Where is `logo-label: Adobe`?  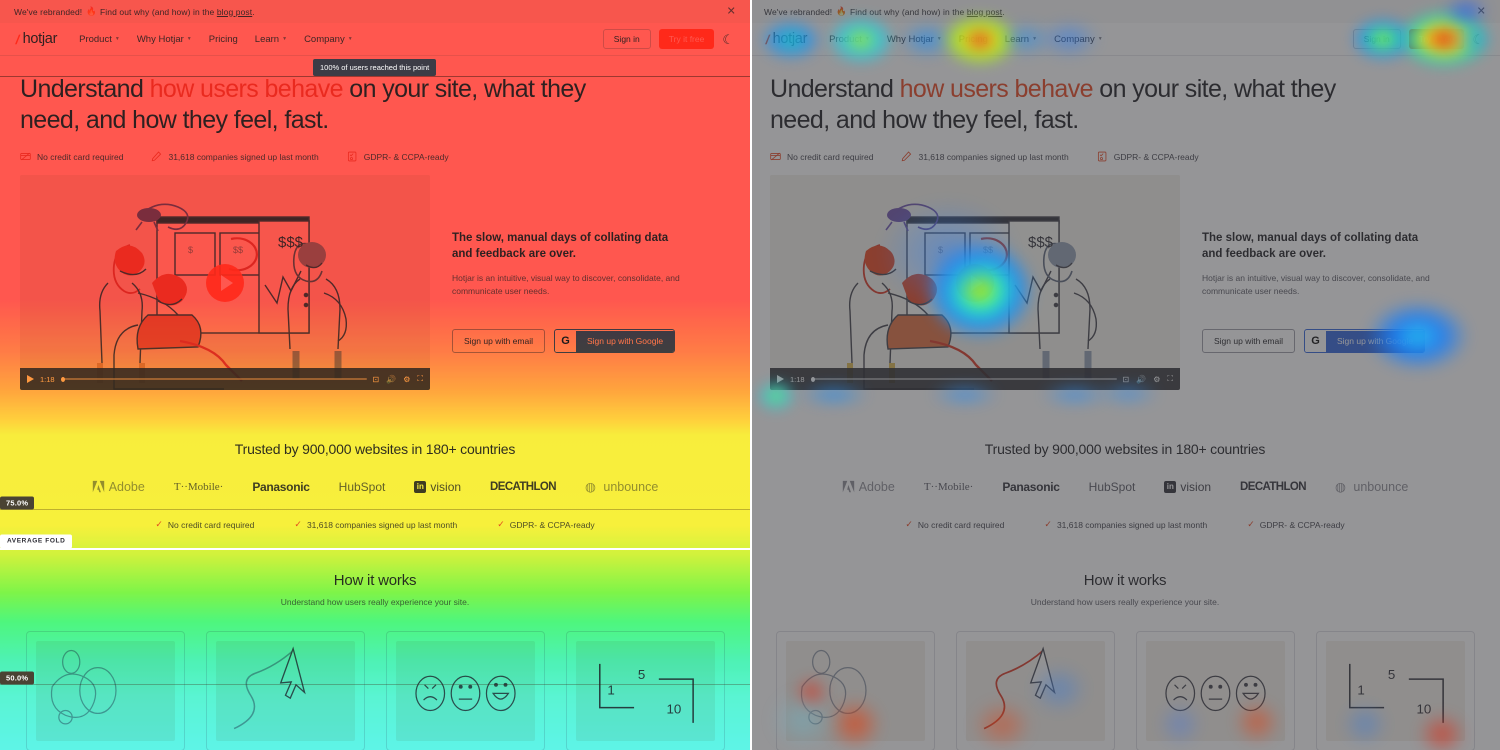
logo-label: Adobe is located at coordinates (126, 486).